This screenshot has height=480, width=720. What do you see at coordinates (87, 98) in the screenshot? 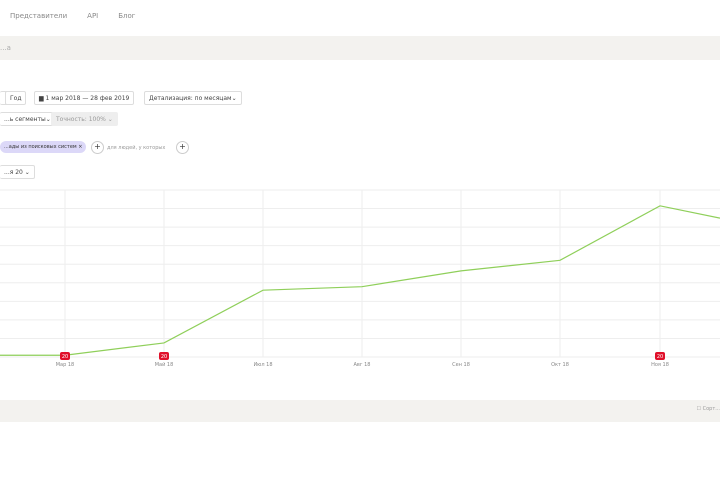
I see `date-range-label: 1 мар 2018 — 28 фев 2019` at bounding box center [87, 98].